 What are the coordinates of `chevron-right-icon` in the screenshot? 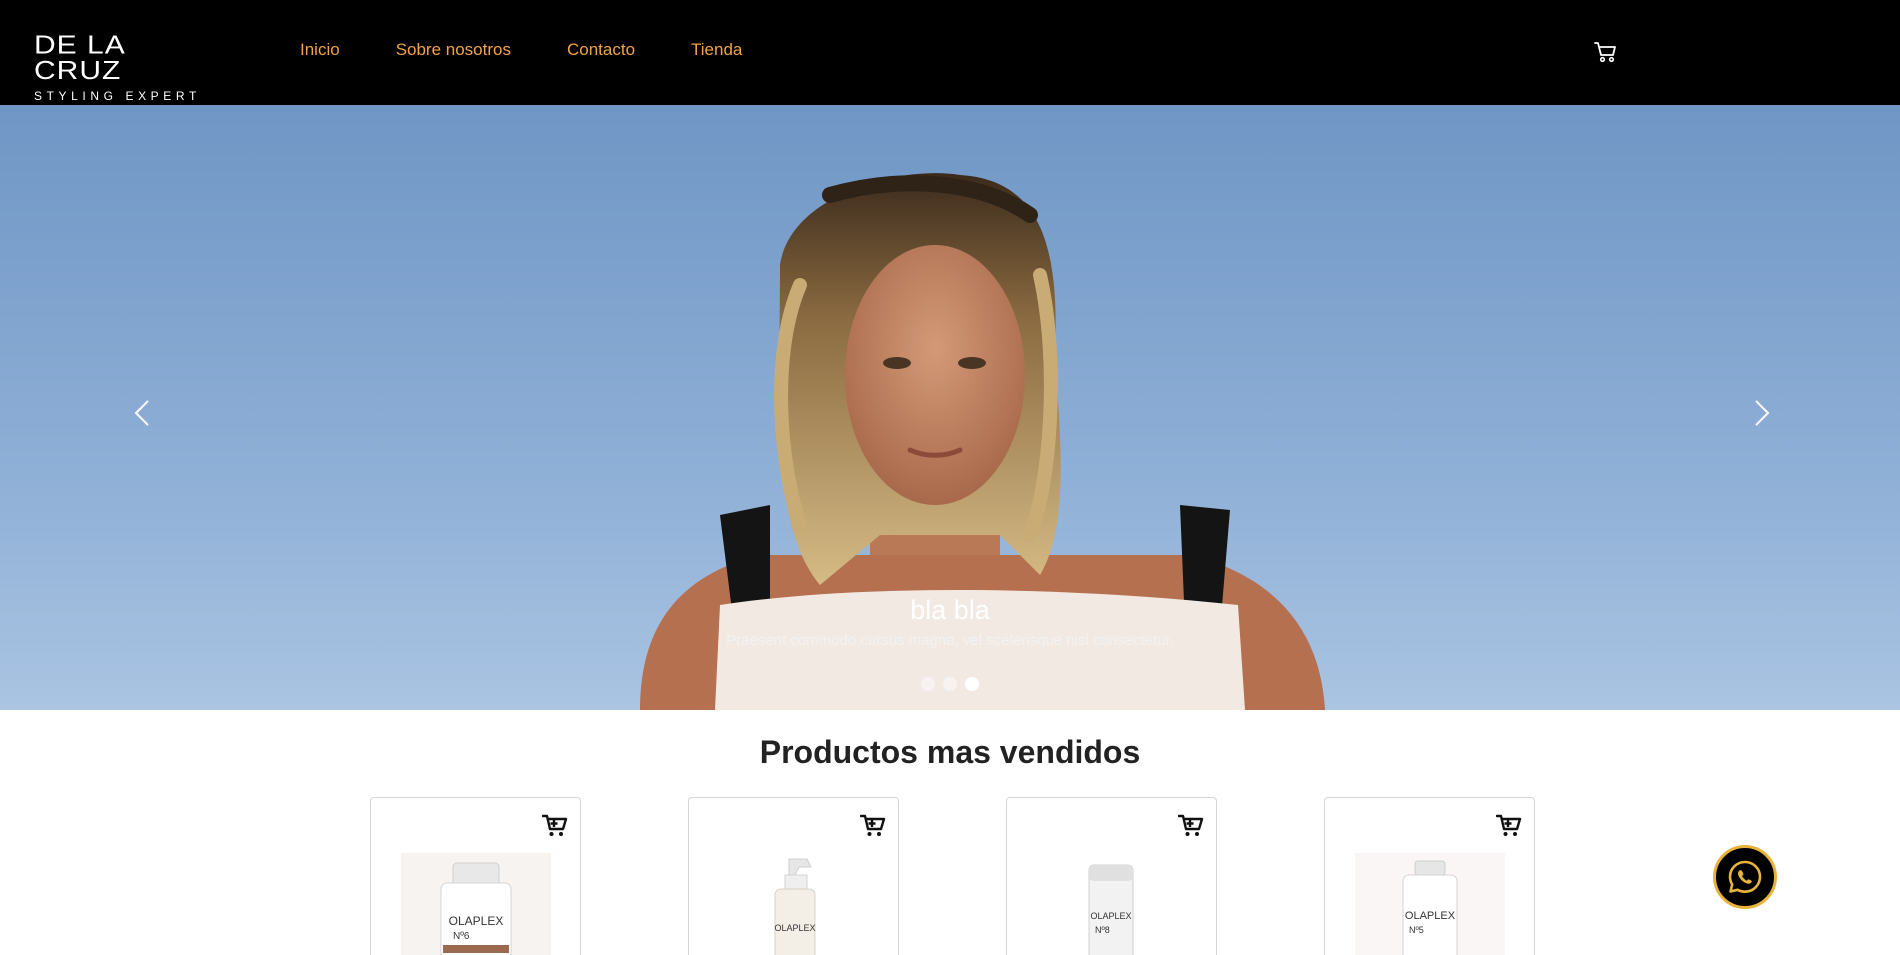 It's located at (1762, 413).